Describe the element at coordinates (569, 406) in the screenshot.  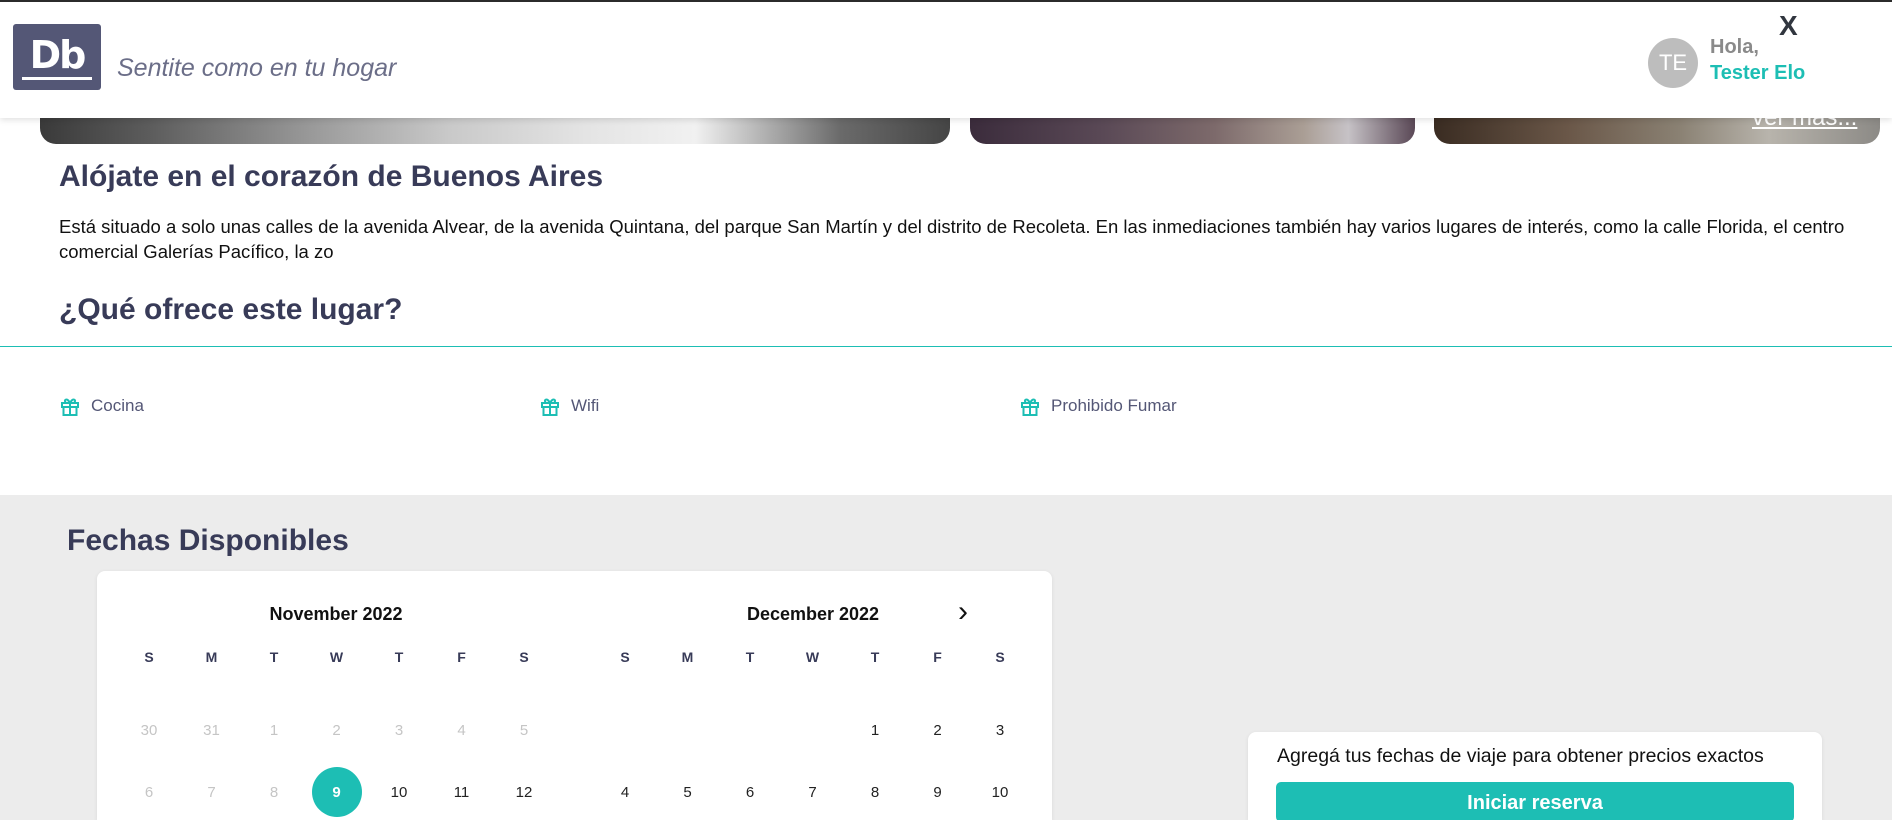
I see `feature-item: Wifi` at that location.